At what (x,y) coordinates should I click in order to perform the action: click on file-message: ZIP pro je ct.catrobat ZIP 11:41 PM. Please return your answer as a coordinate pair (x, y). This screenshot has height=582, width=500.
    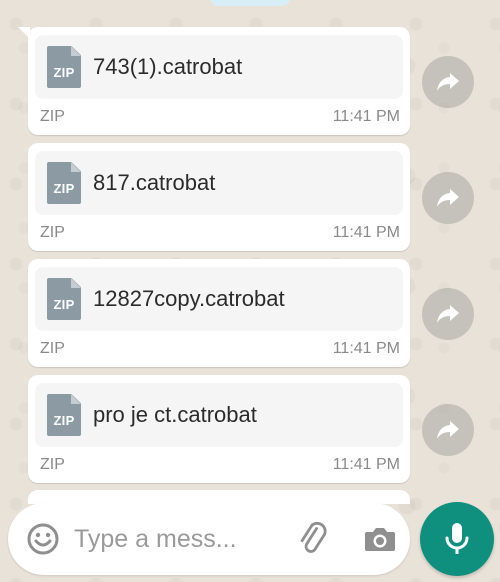
    Looking at the image, I should click on (219, 429).